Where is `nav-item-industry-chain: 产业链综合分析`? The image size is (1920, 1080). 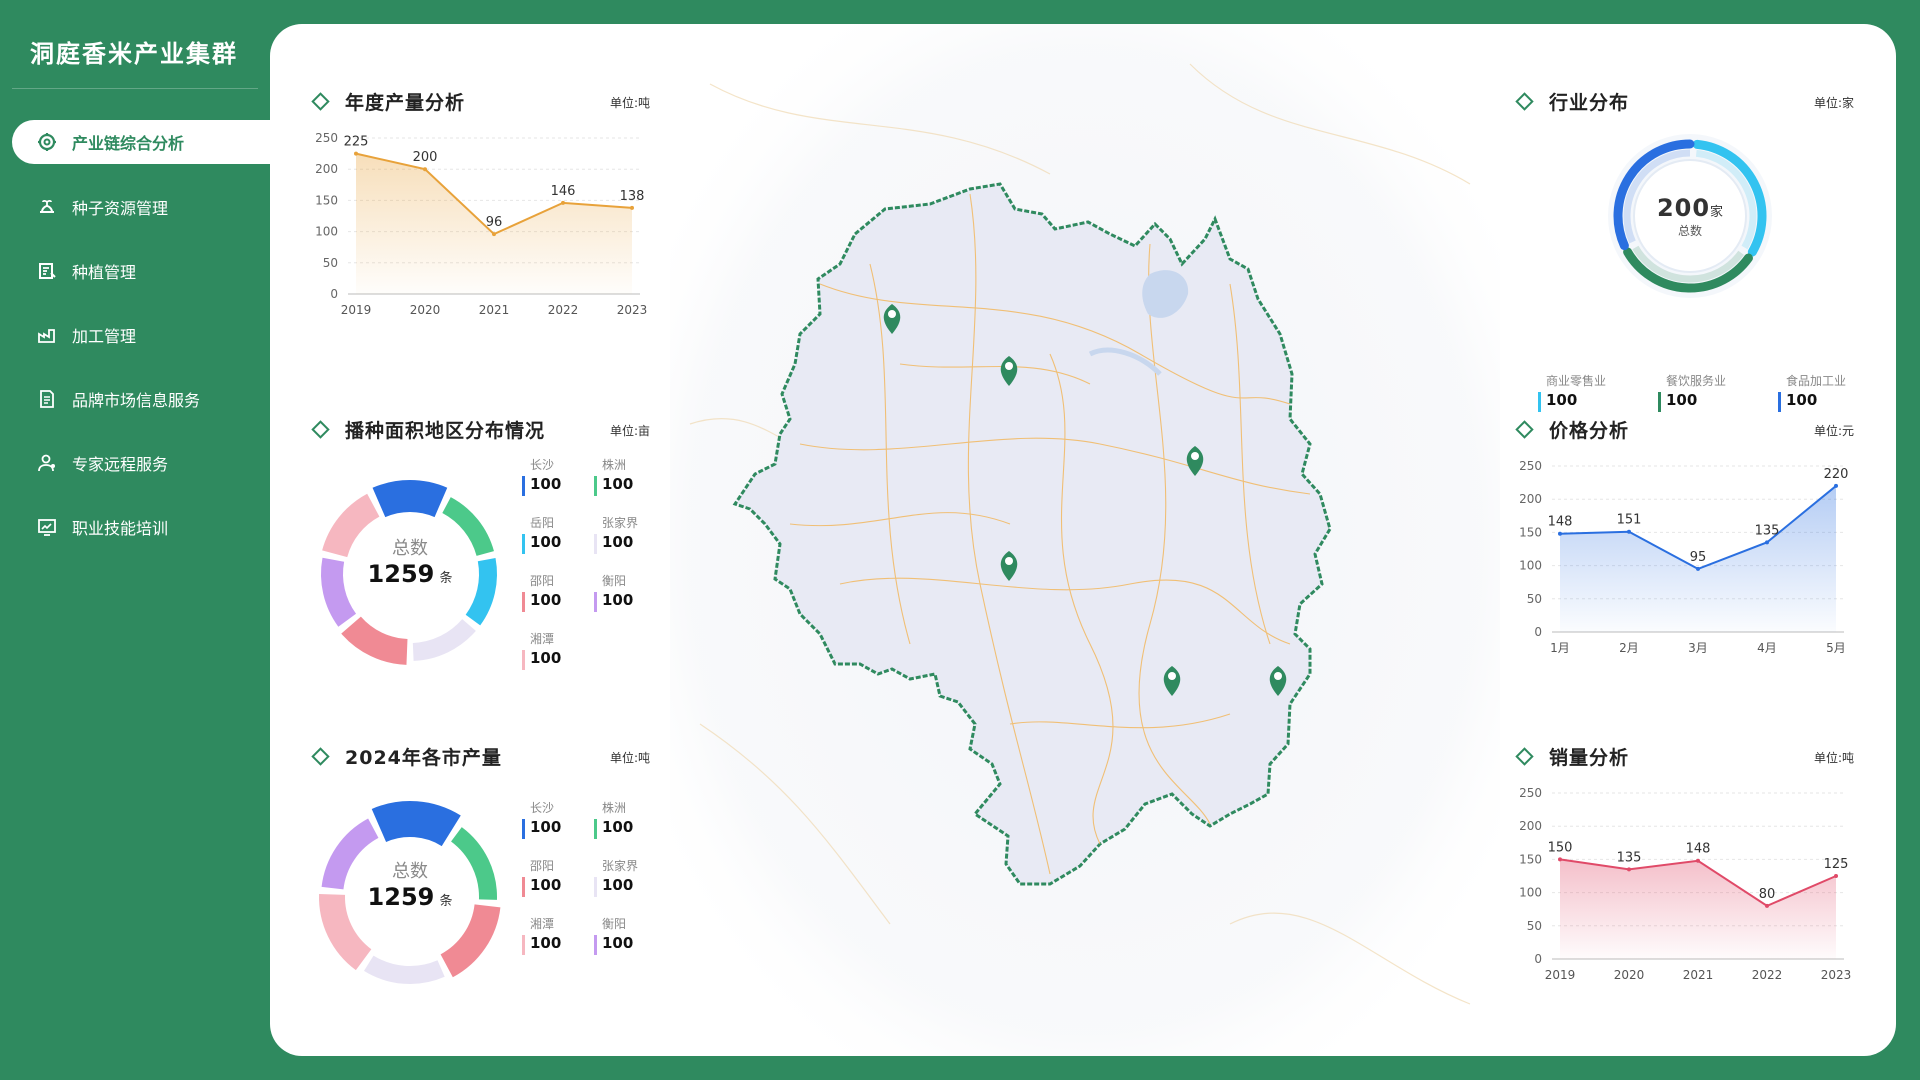 nav-item-industry-chain: 产业链综合分析 is located at coordinates (141, 142).